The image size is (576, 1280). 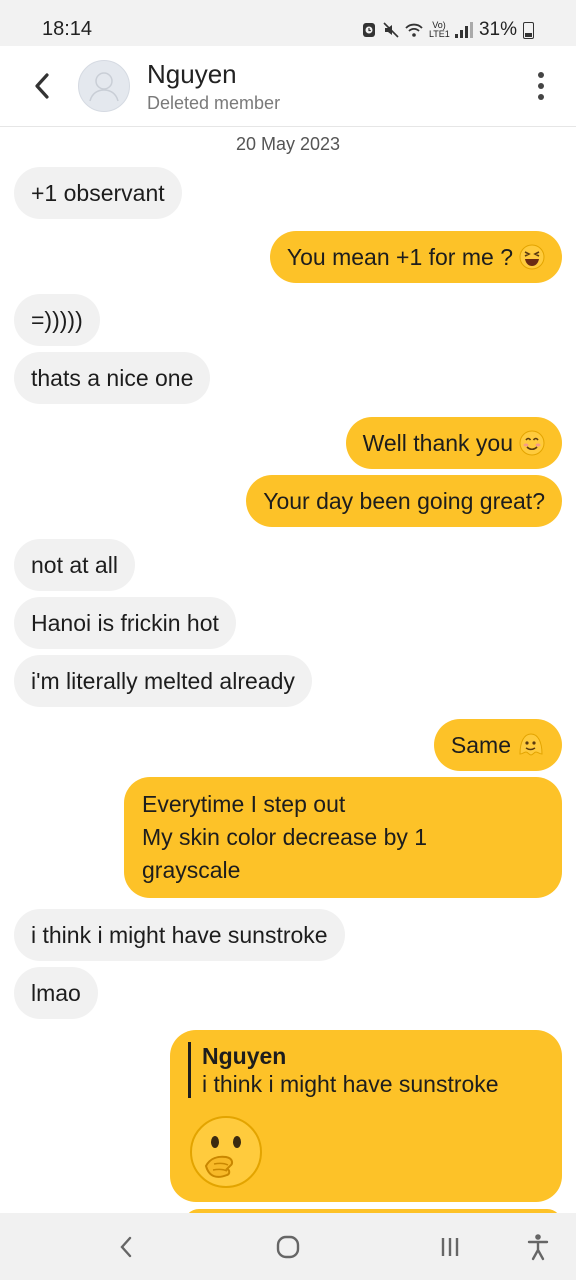 What do you see at coordinates (192, 74) in the screenshot?
I see `contact-name: Nguyen` at bounding box center [192, 74].